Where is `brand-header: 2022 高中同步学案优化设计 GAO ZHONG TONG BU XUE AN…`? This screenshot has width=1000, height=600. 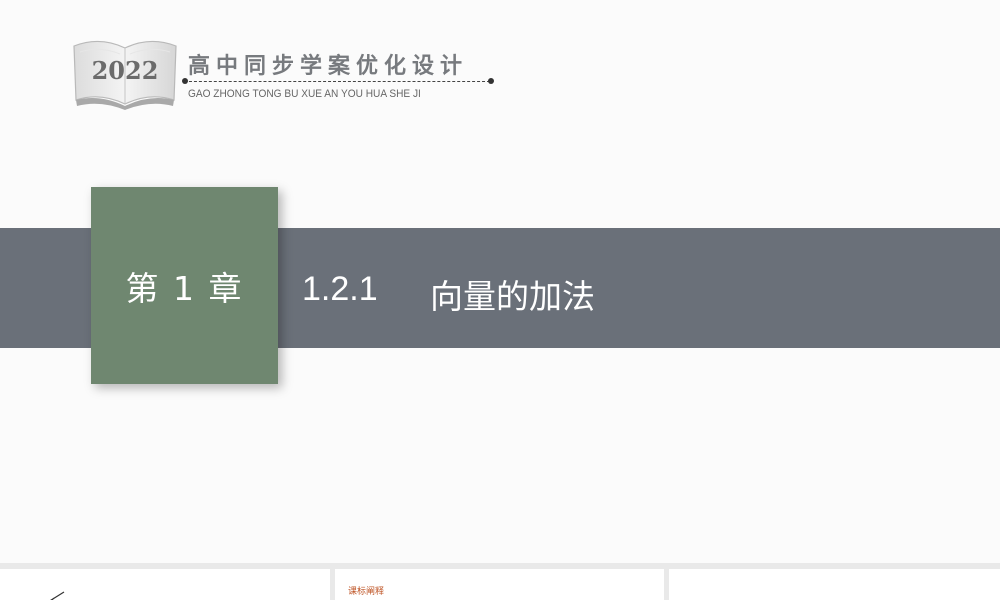
brand-header: 2022 高中同步学案优化设计 GAO ZHONG TONG BU XUE AN… is located at coordinates (290, 78).